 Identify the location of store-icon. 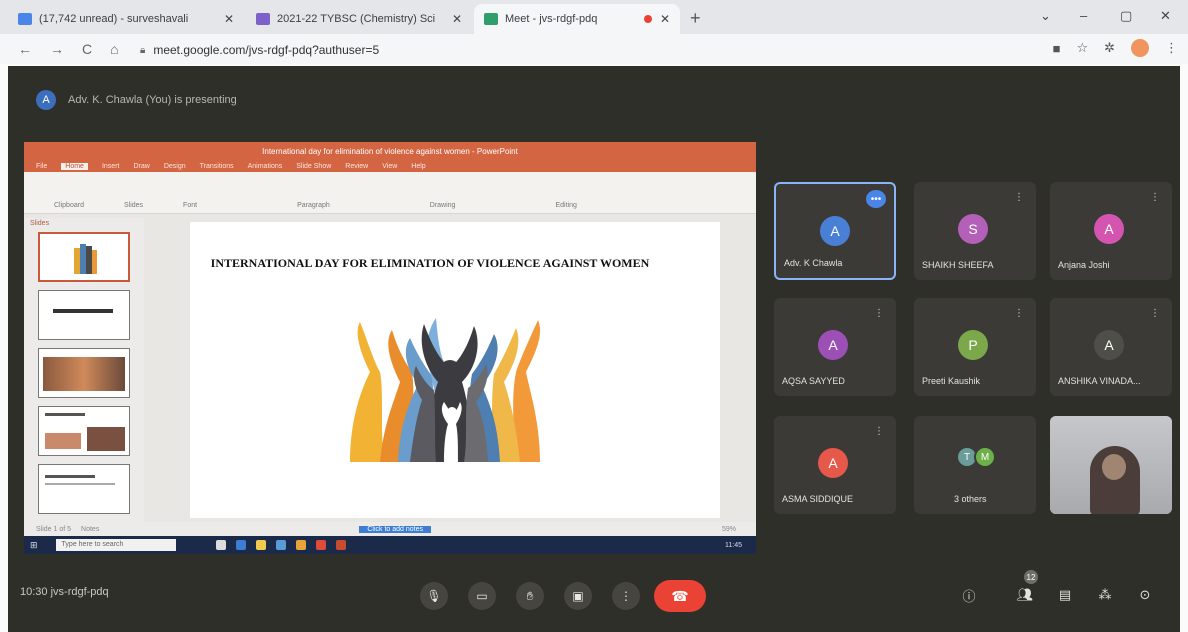
(280, 545).